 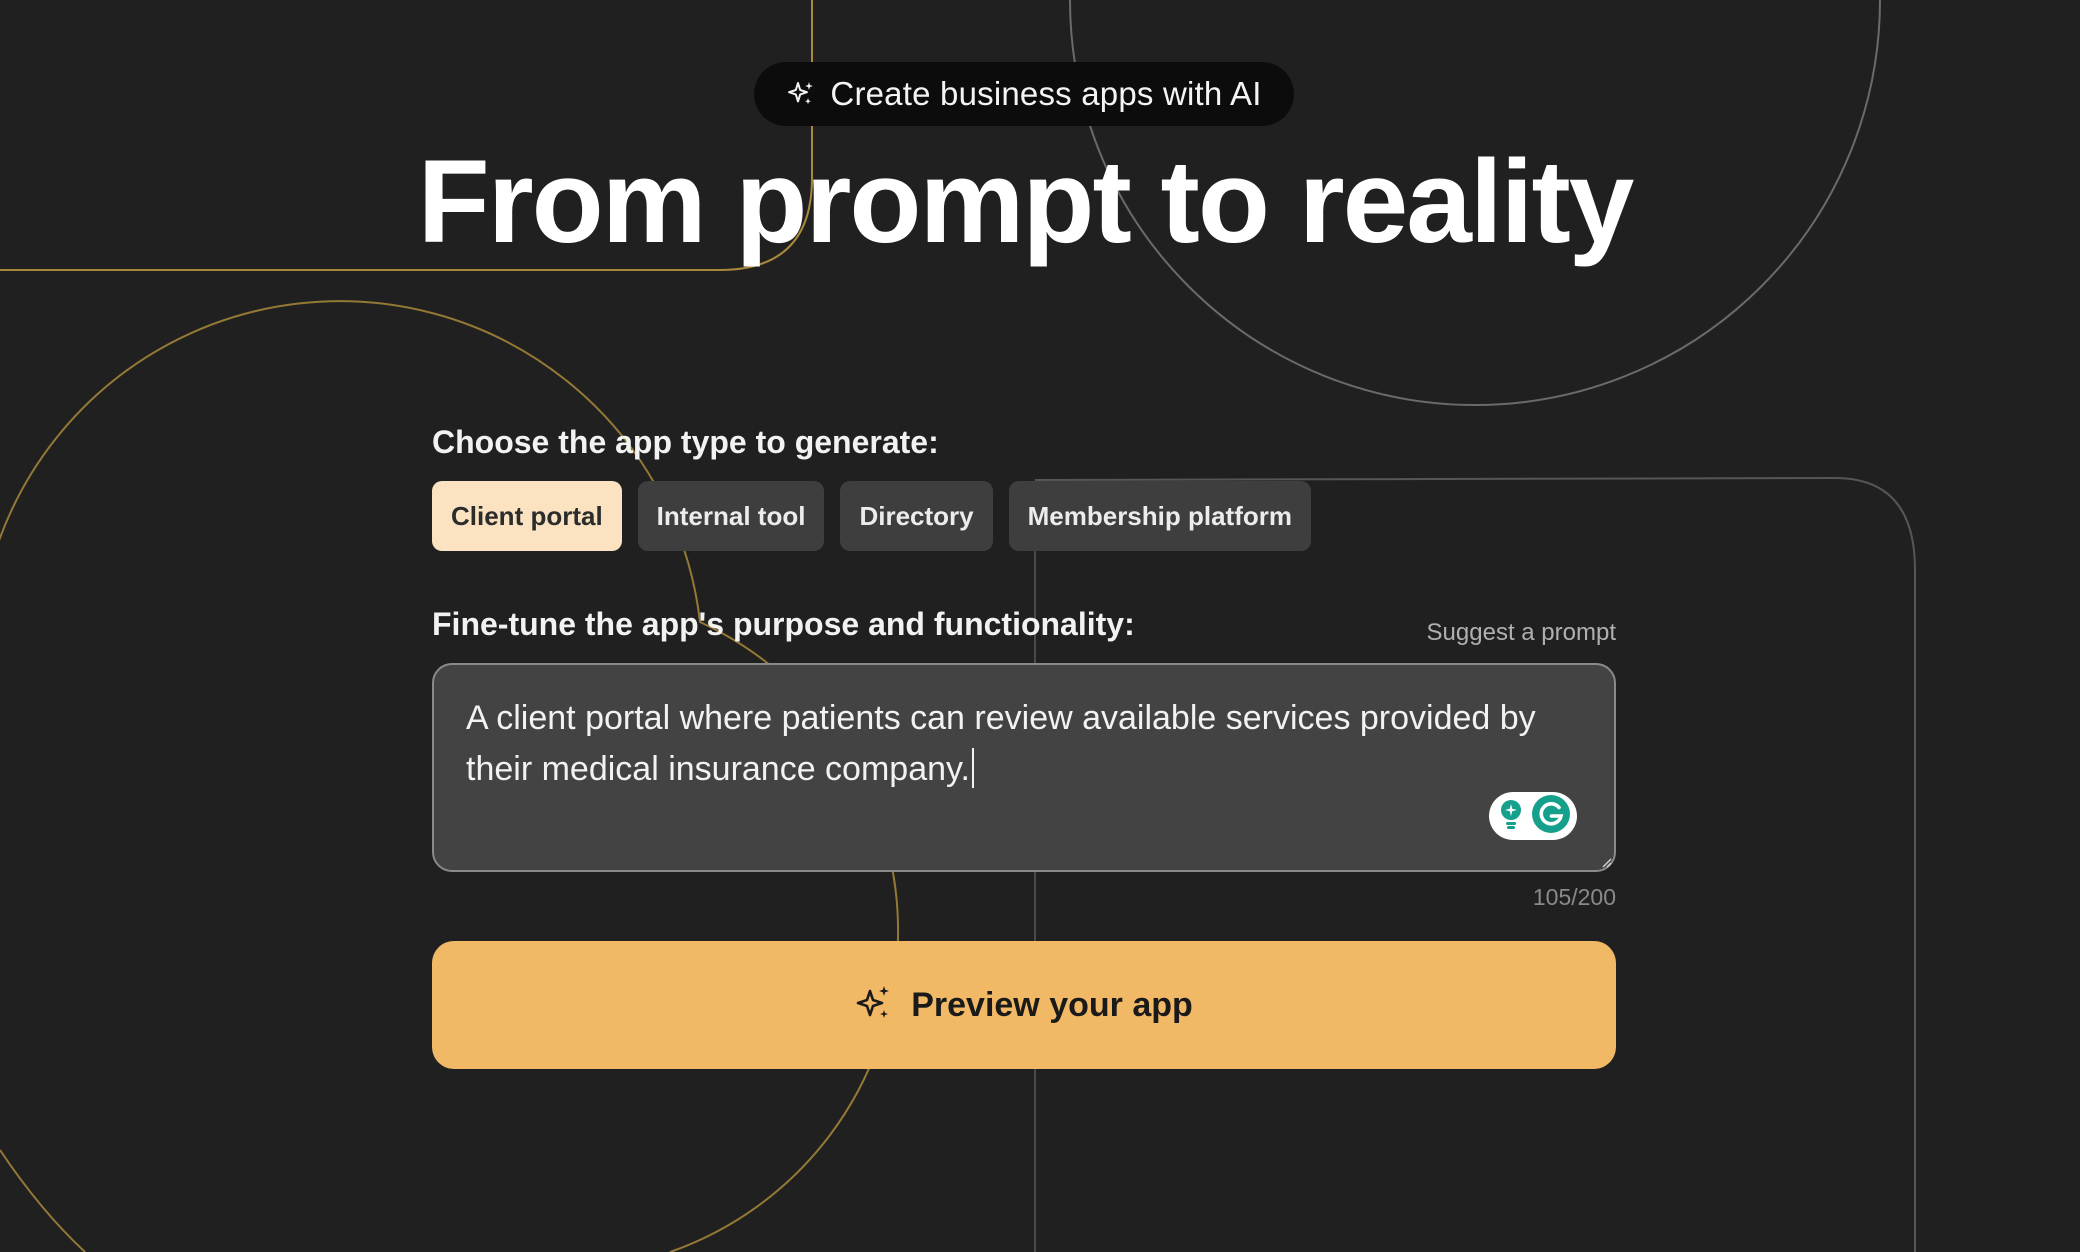 What do you see at coordinates (972, 768) in the screenshot?
I see `text-caret` at bounding box center [972, 768].